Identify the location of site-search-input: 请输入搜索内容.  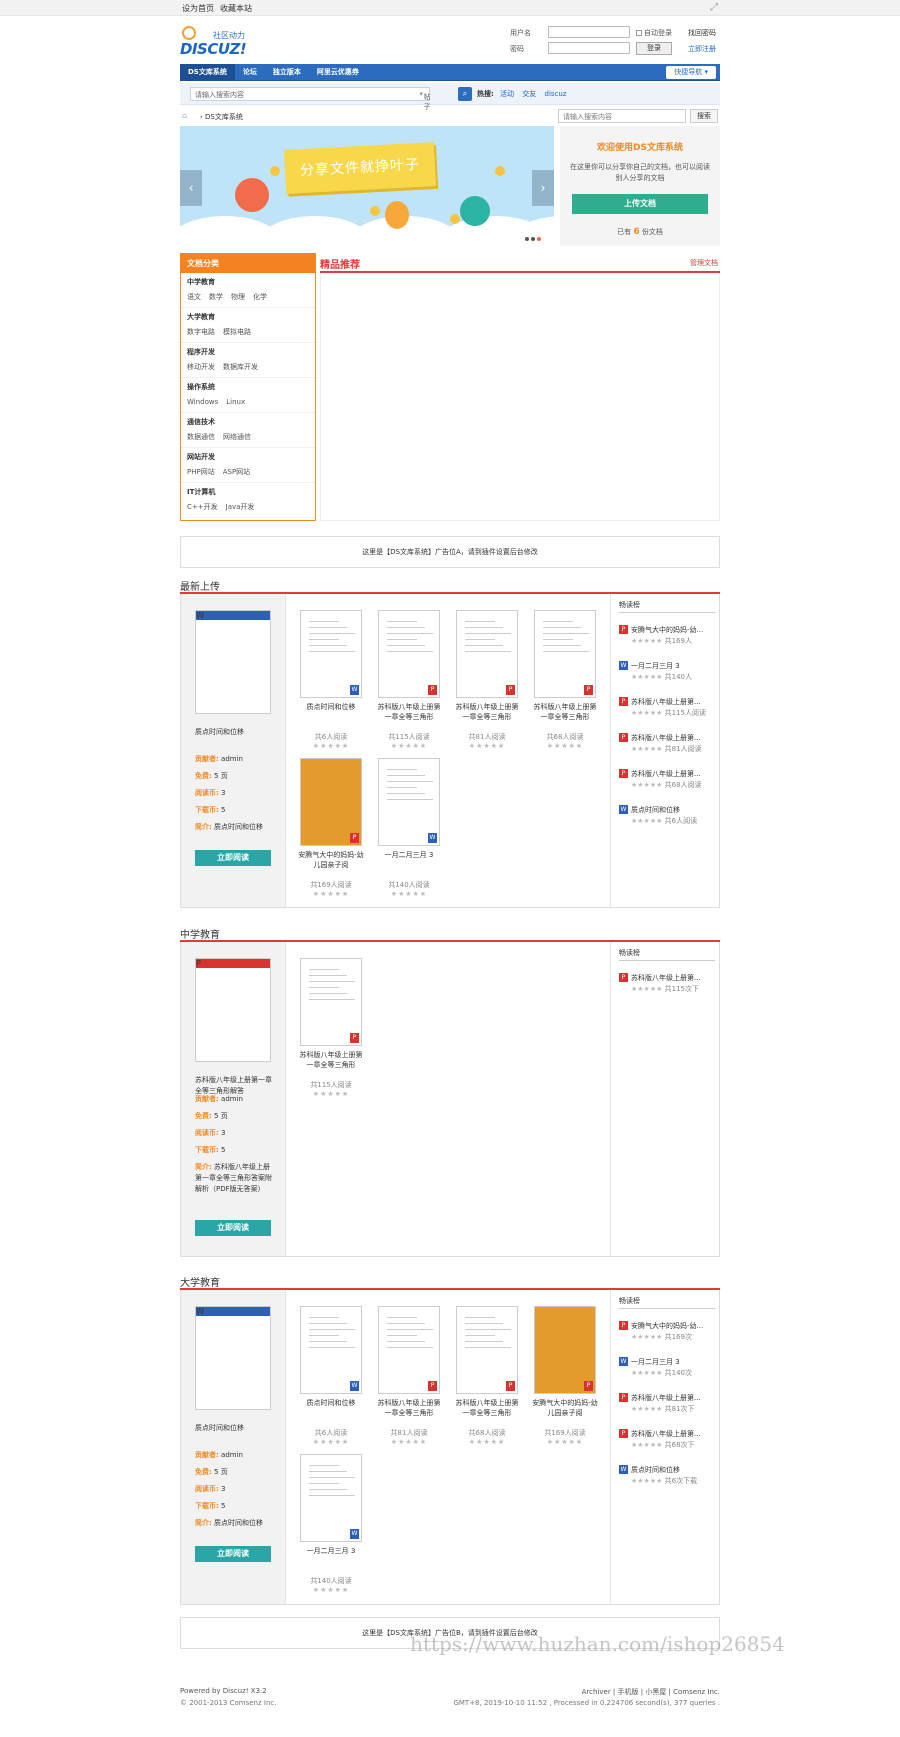
(622, 116).